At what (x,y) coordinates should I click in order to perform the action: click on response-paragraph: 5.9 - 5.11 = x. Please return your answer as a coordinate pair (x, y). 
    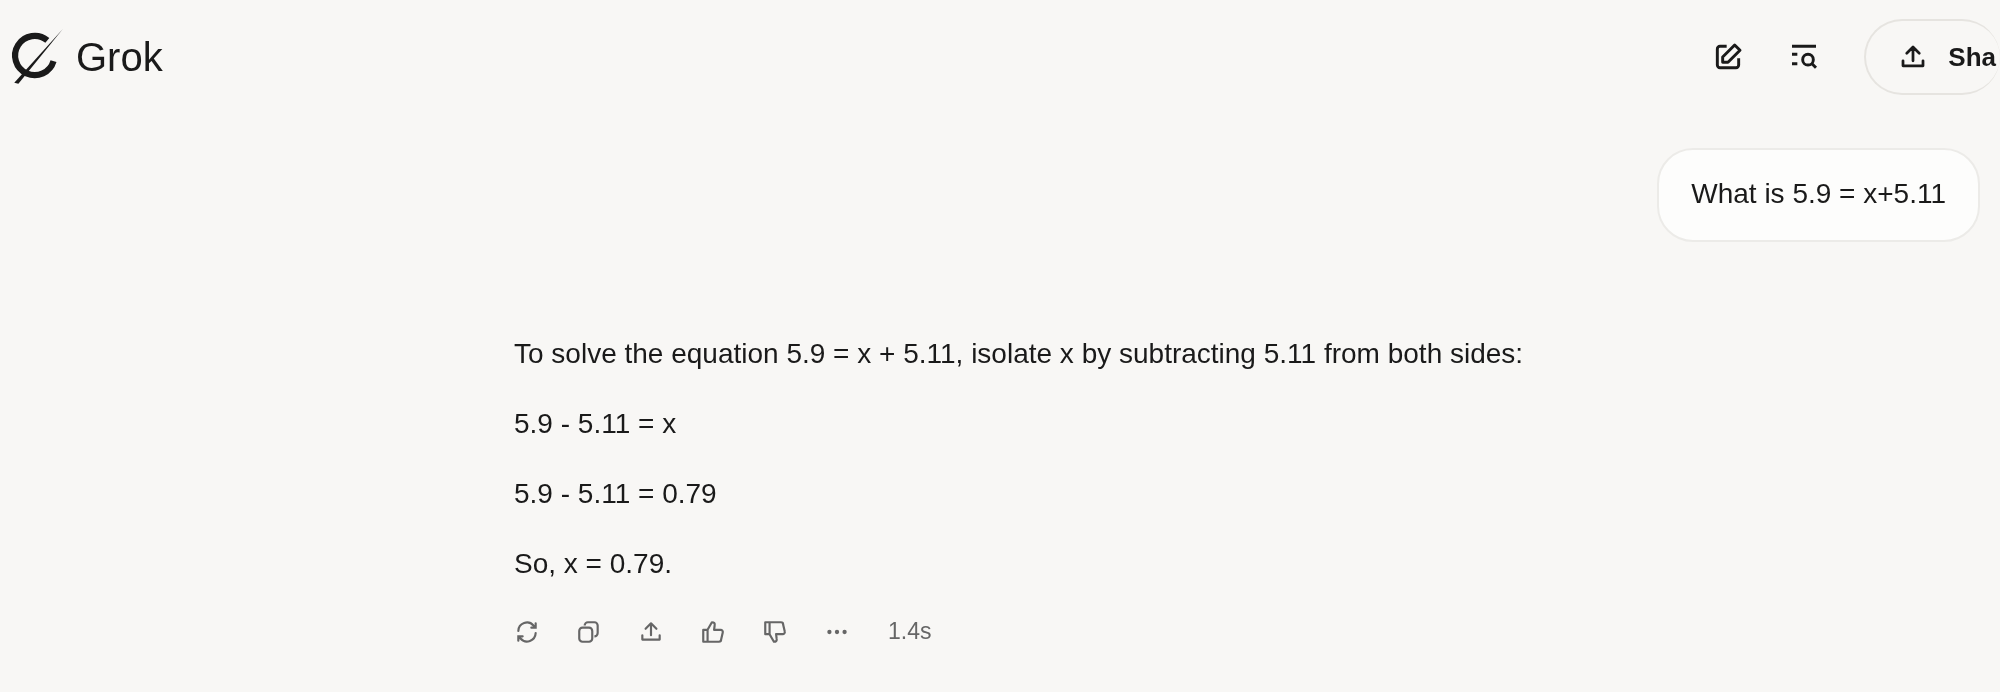
    Looking at the image, I should click on (596, 424).